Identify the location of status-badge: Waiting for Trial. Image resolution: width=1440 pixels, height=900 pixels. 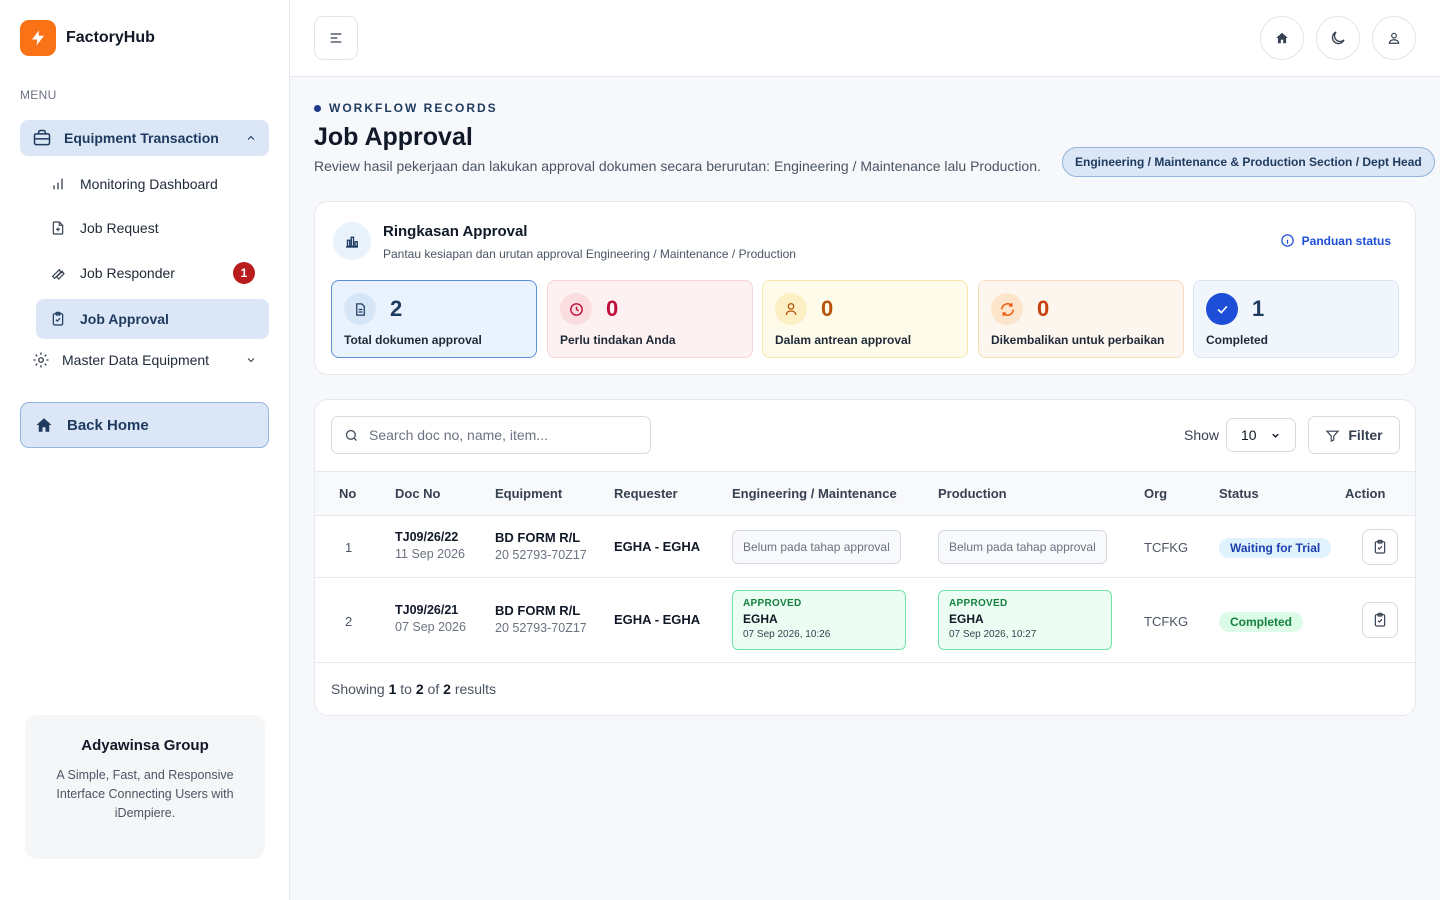
(1275, 548).